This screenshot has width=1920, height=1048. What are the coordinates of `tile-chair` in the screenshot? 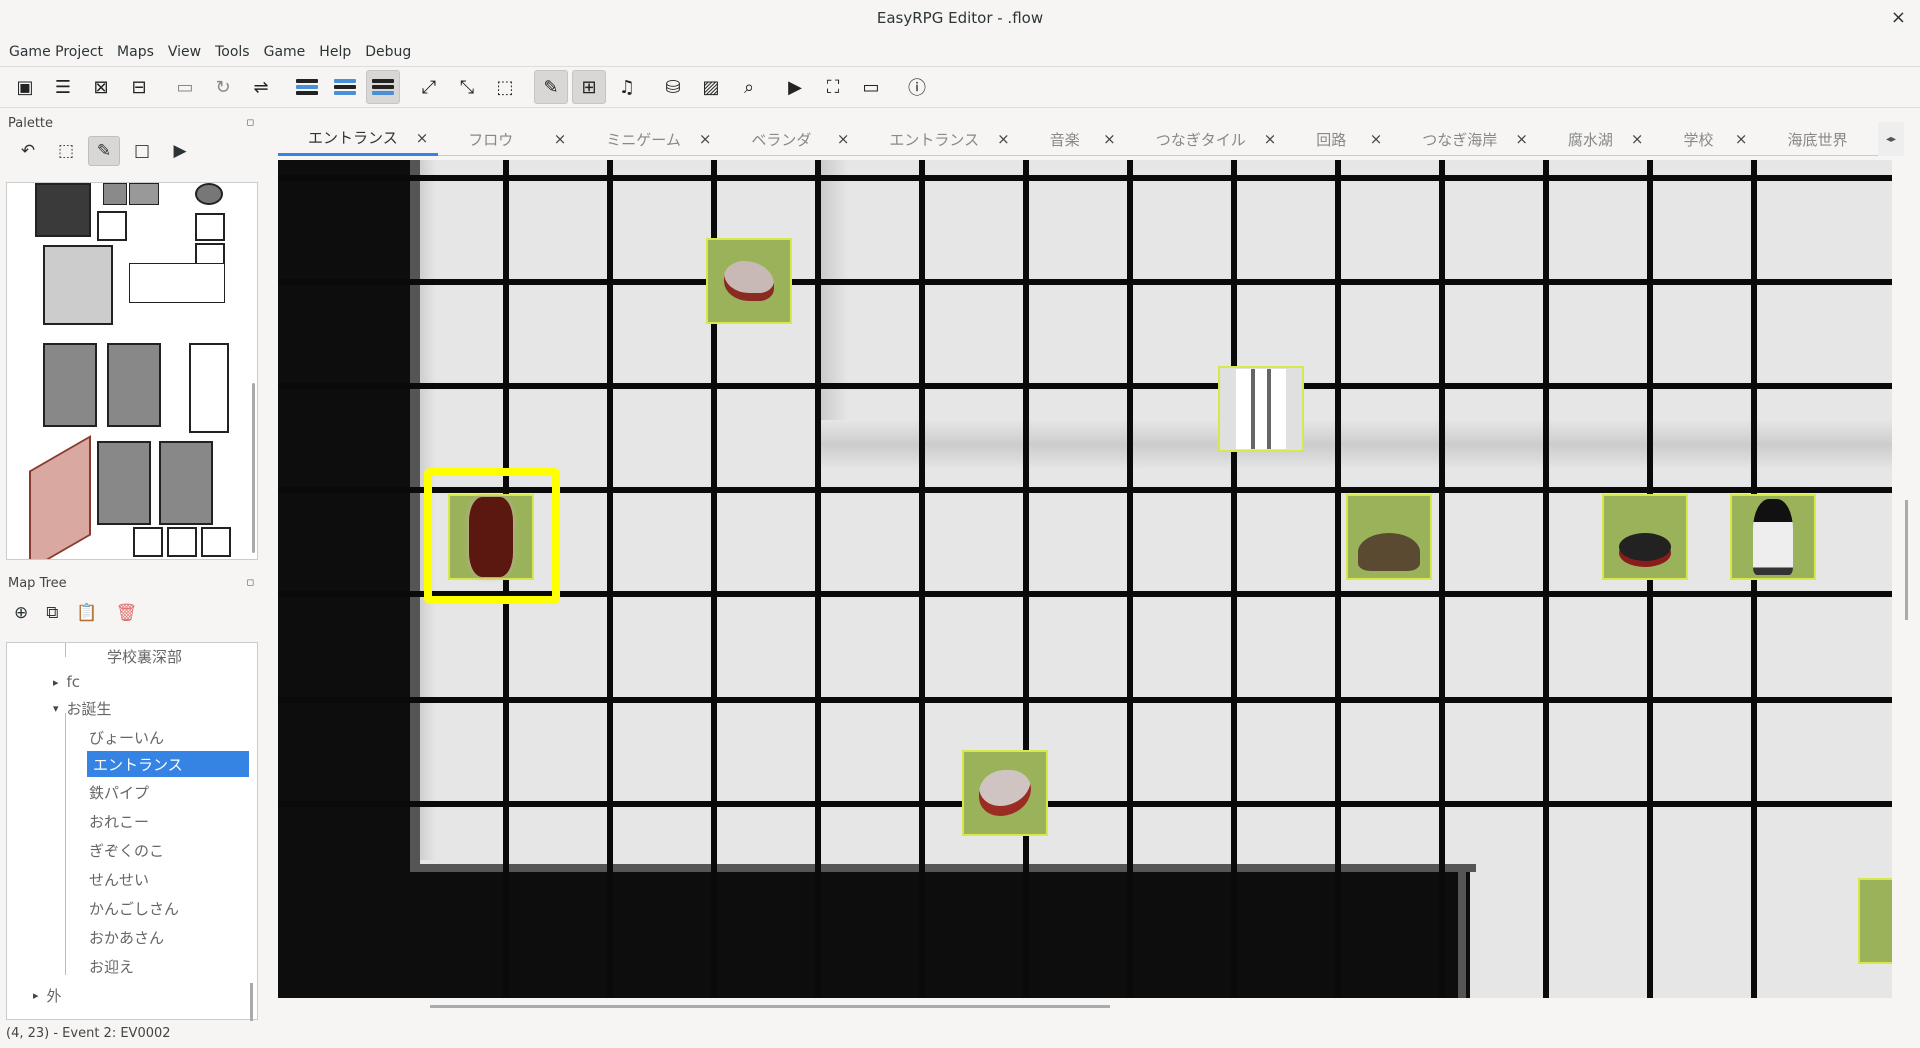 It's located at (115, 194).